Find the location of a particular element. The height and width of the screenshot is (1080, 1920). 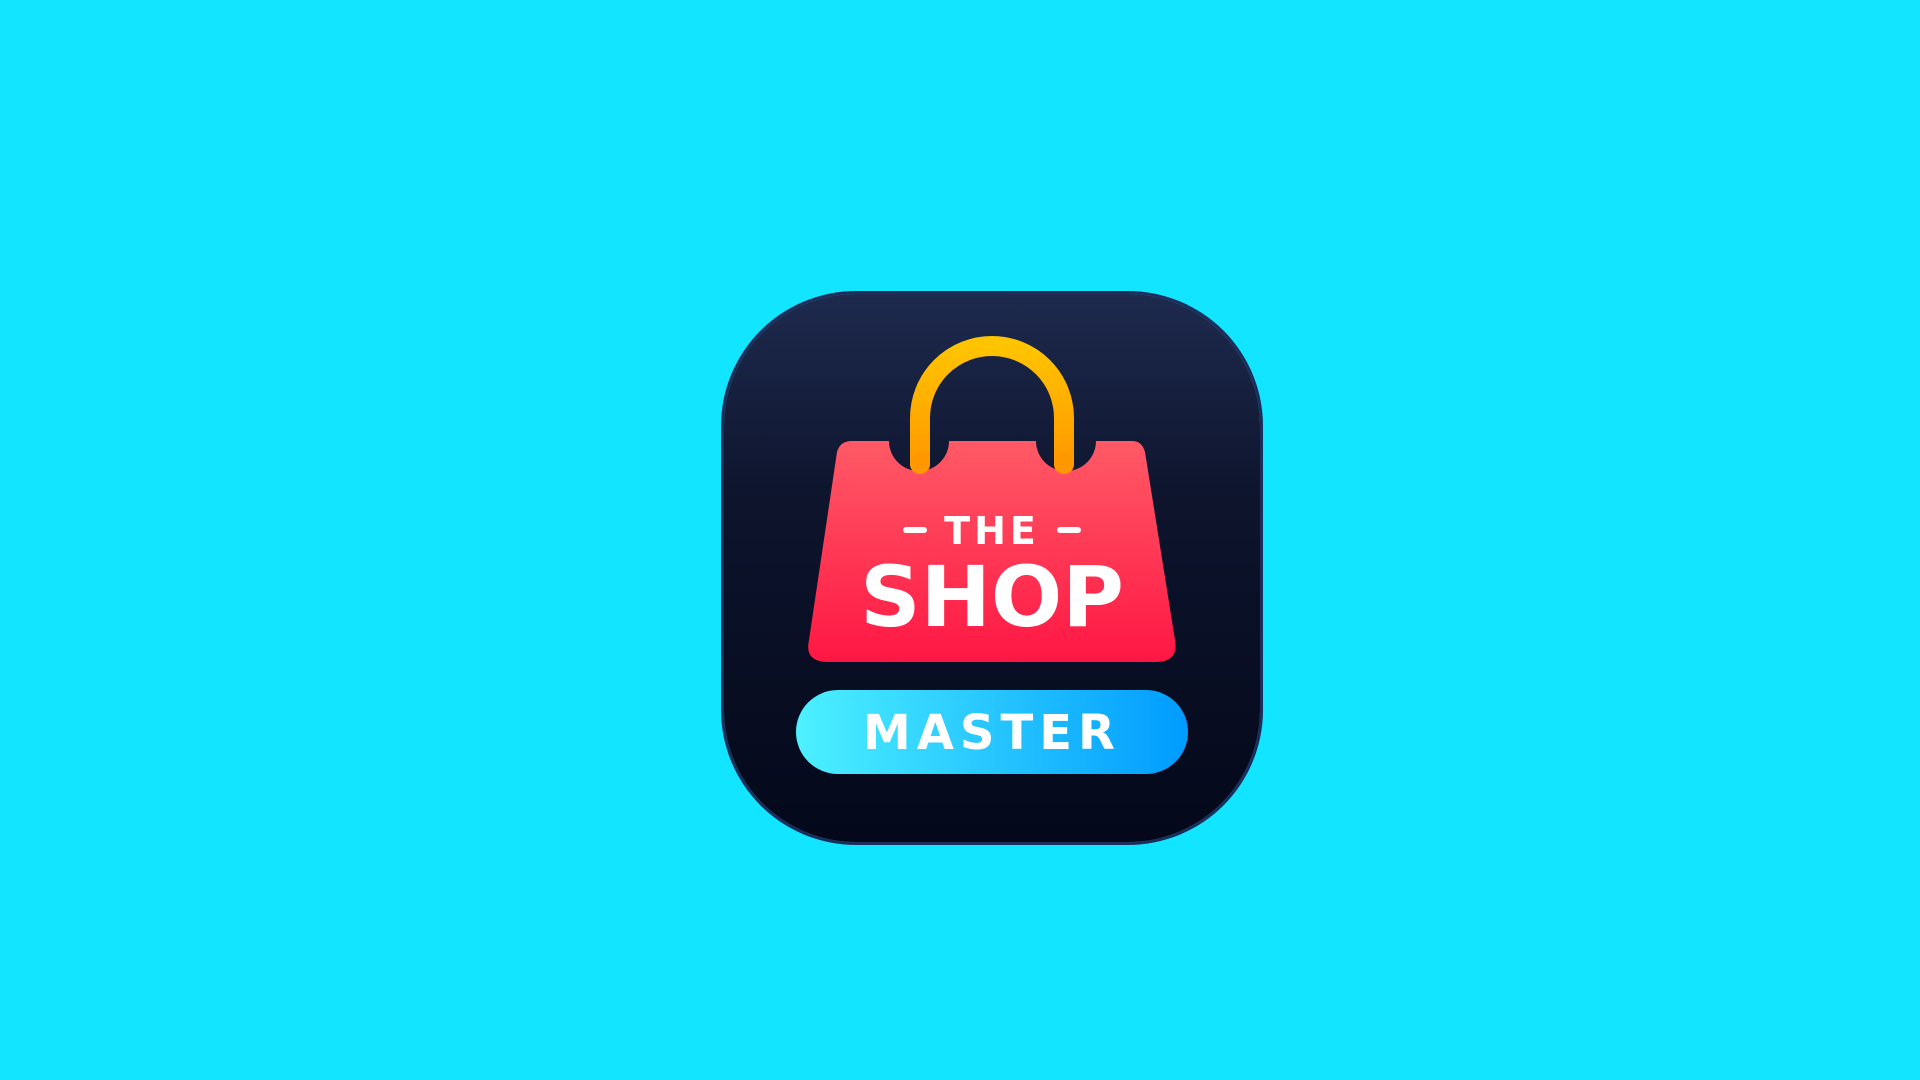

app-logo: THE SHOP MASTER is located at coordinates (992, 568).